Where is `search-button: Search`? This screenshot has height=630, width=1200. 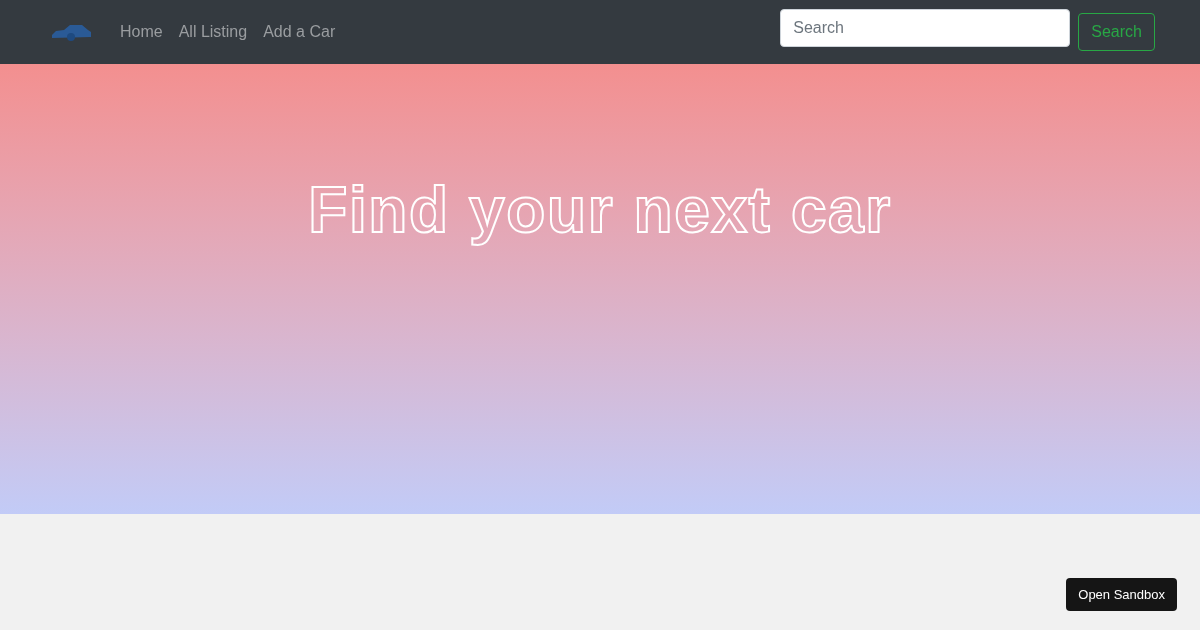 search-button: Search is located at coordinates (1116, 32).